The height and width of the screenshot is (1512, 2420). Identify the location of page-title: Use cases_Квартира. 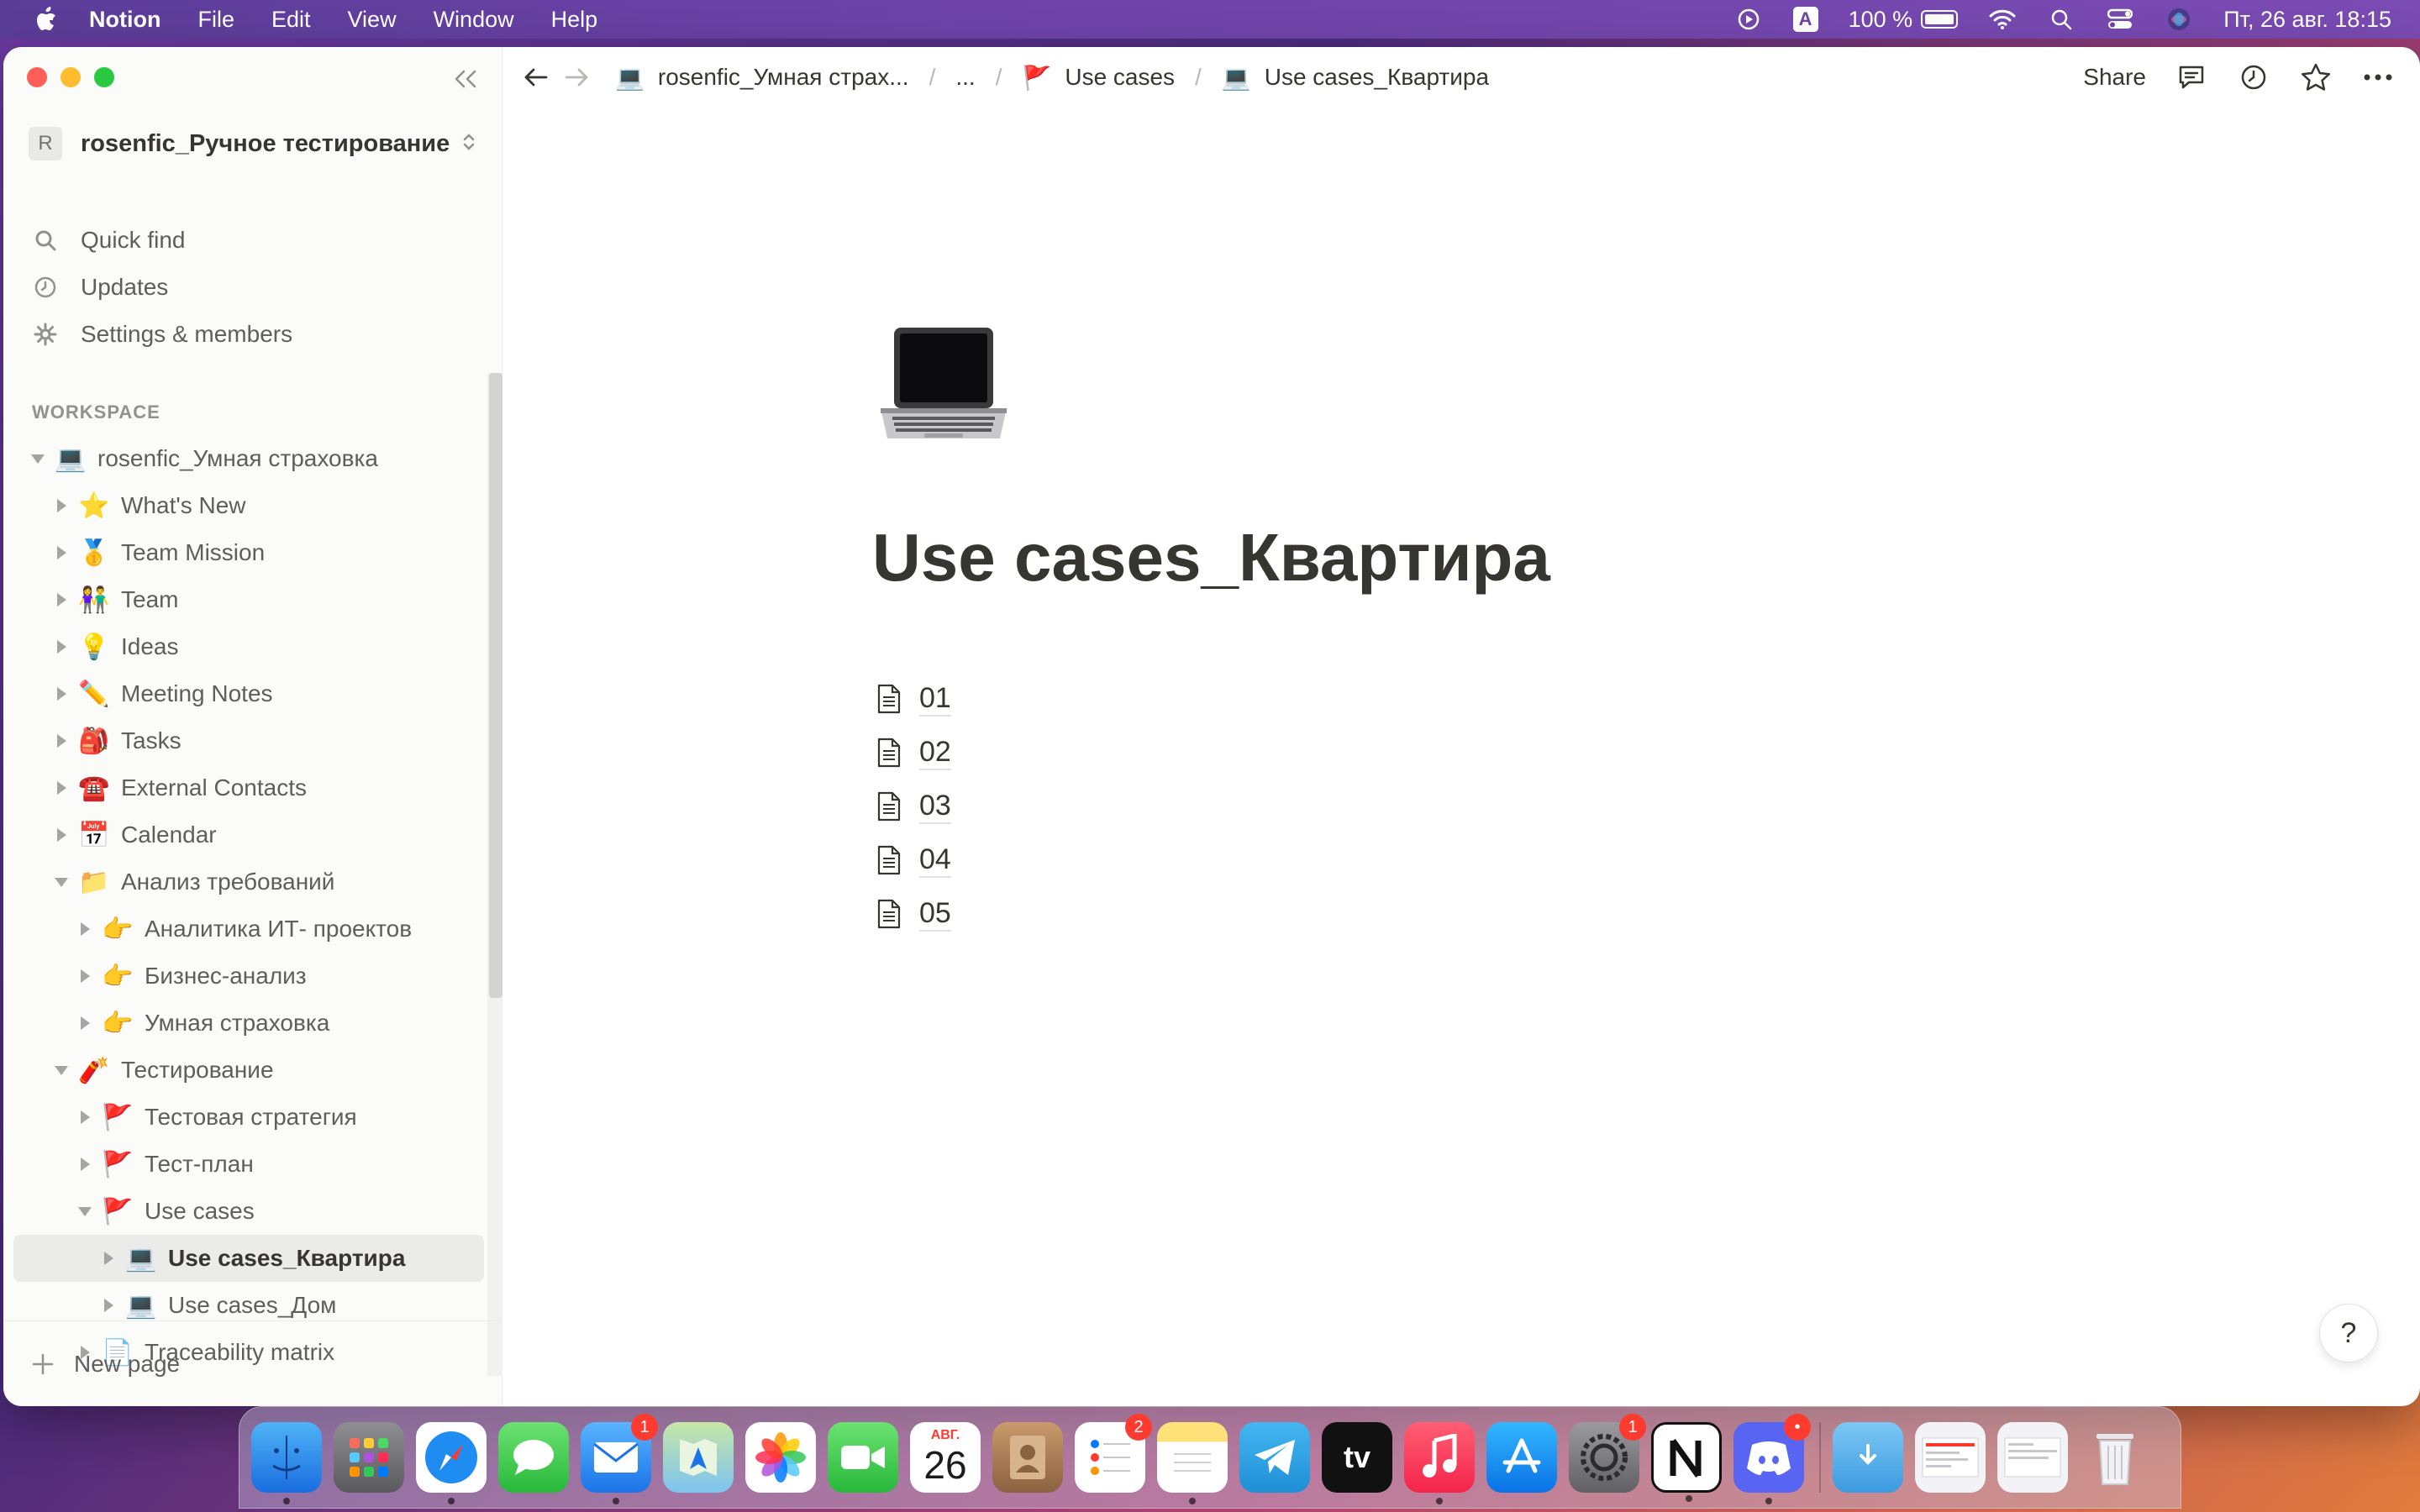
(1211, 557).